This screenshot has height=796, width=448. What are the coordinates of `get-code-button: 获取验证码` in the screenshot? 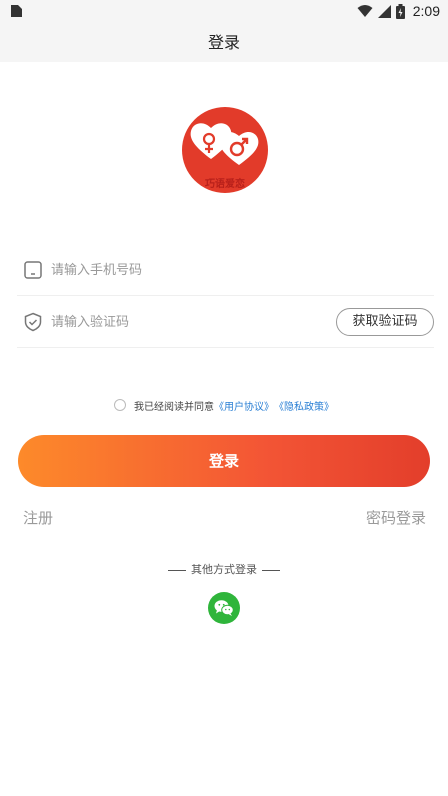 It's located at (385, 322).